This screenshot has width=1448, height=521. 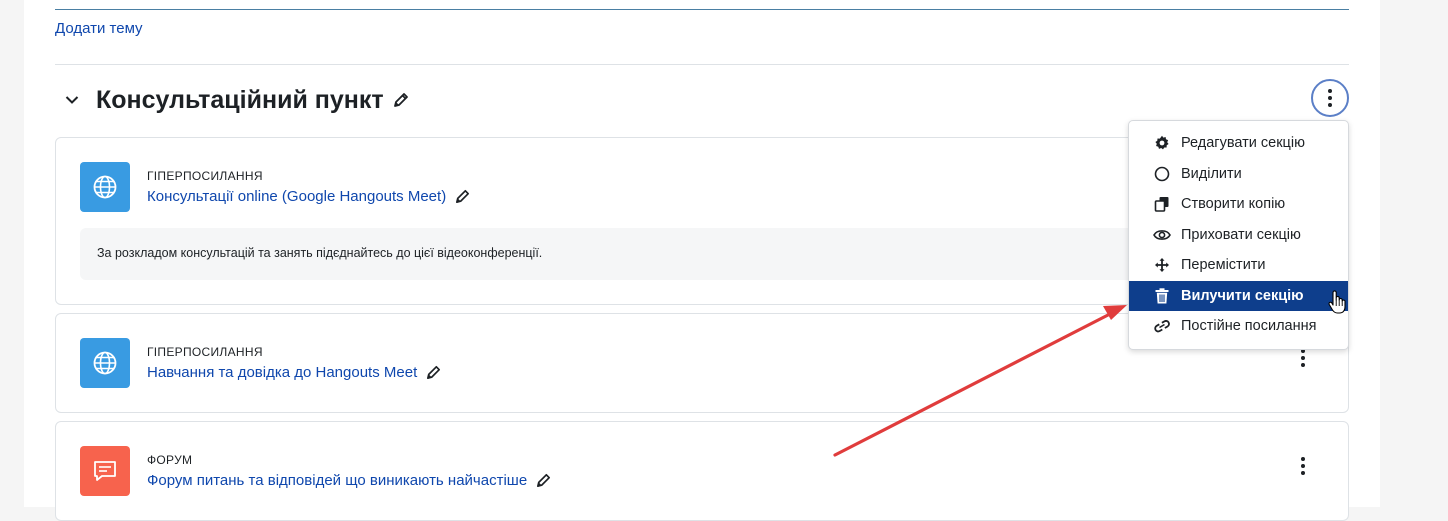 I want to click on menu-item-edit-section: Редагувати секцію, so click(x=1238, y=143).